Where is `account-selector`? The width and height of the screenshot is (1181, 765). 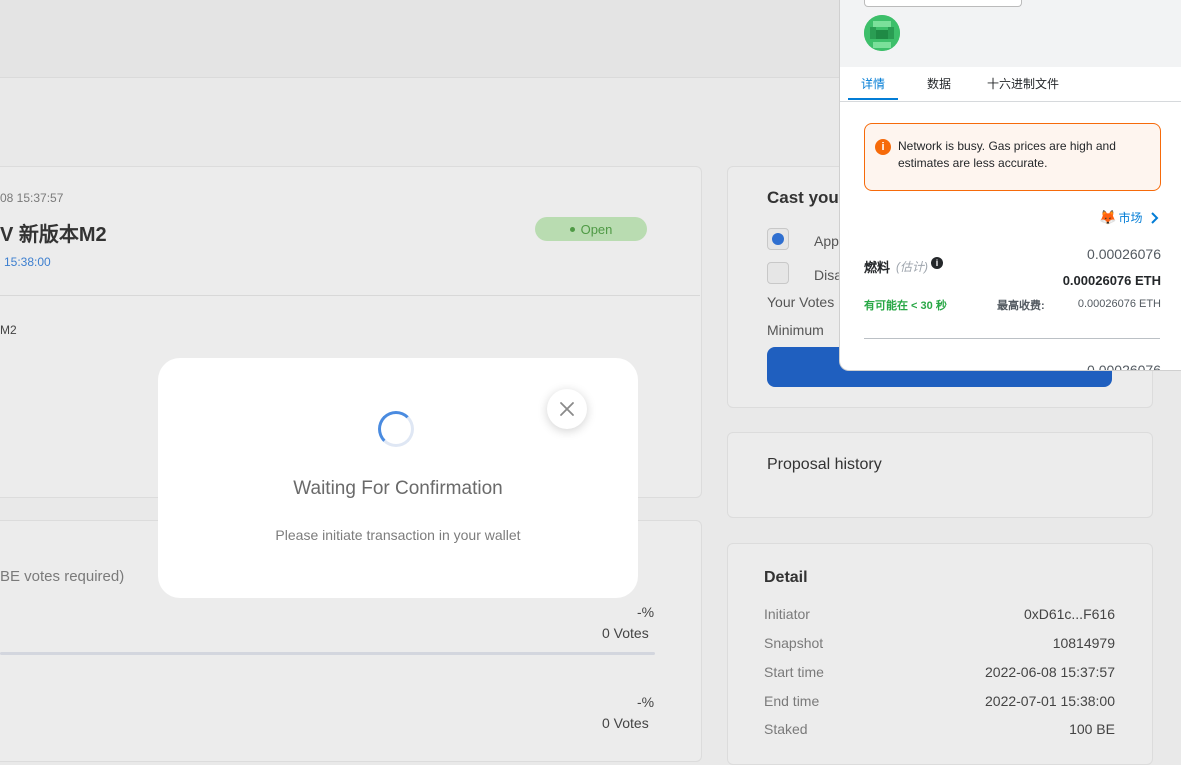 account-selector is located at coordinates (943, 3).